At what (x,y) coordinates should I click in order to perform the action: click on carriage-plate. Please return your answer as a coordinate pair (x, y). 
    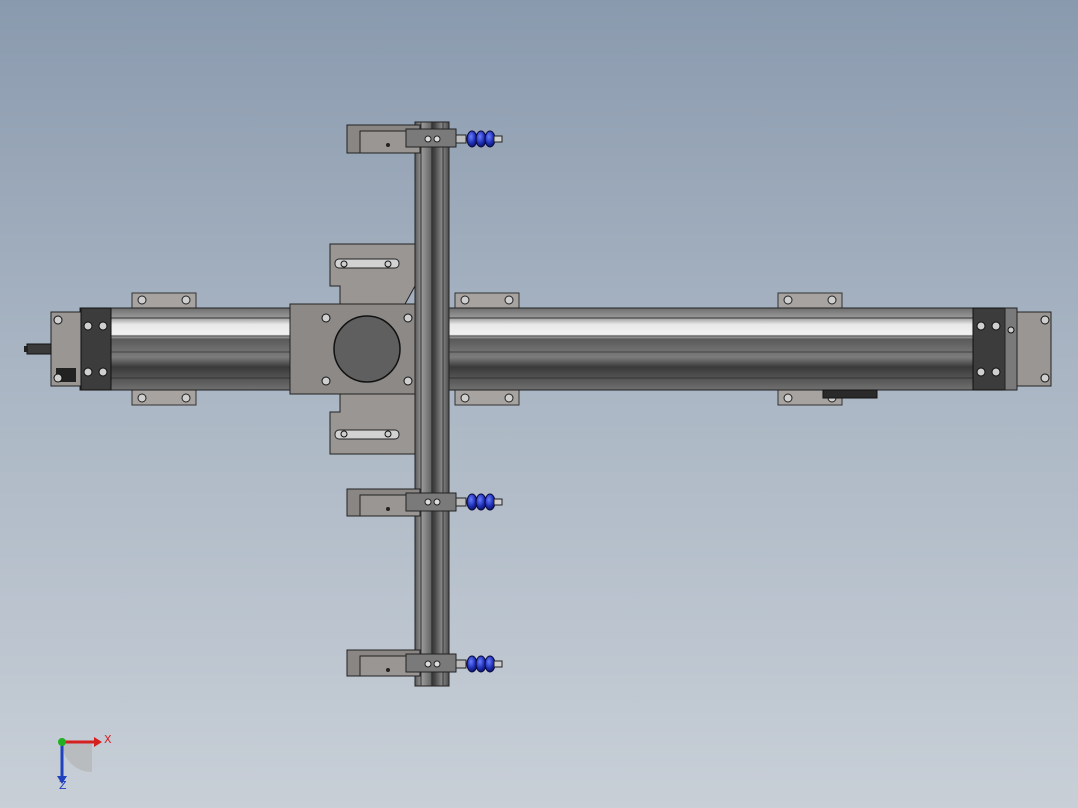
    Looking at the image, I should click on (352, 349).